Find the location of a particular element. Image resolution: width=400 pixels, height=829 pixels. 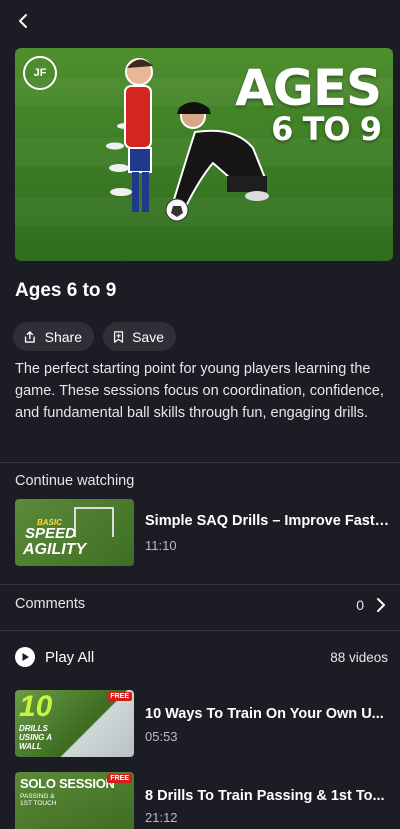

thumb-text-agility: AGILITY is located at coordinates (55, 549).